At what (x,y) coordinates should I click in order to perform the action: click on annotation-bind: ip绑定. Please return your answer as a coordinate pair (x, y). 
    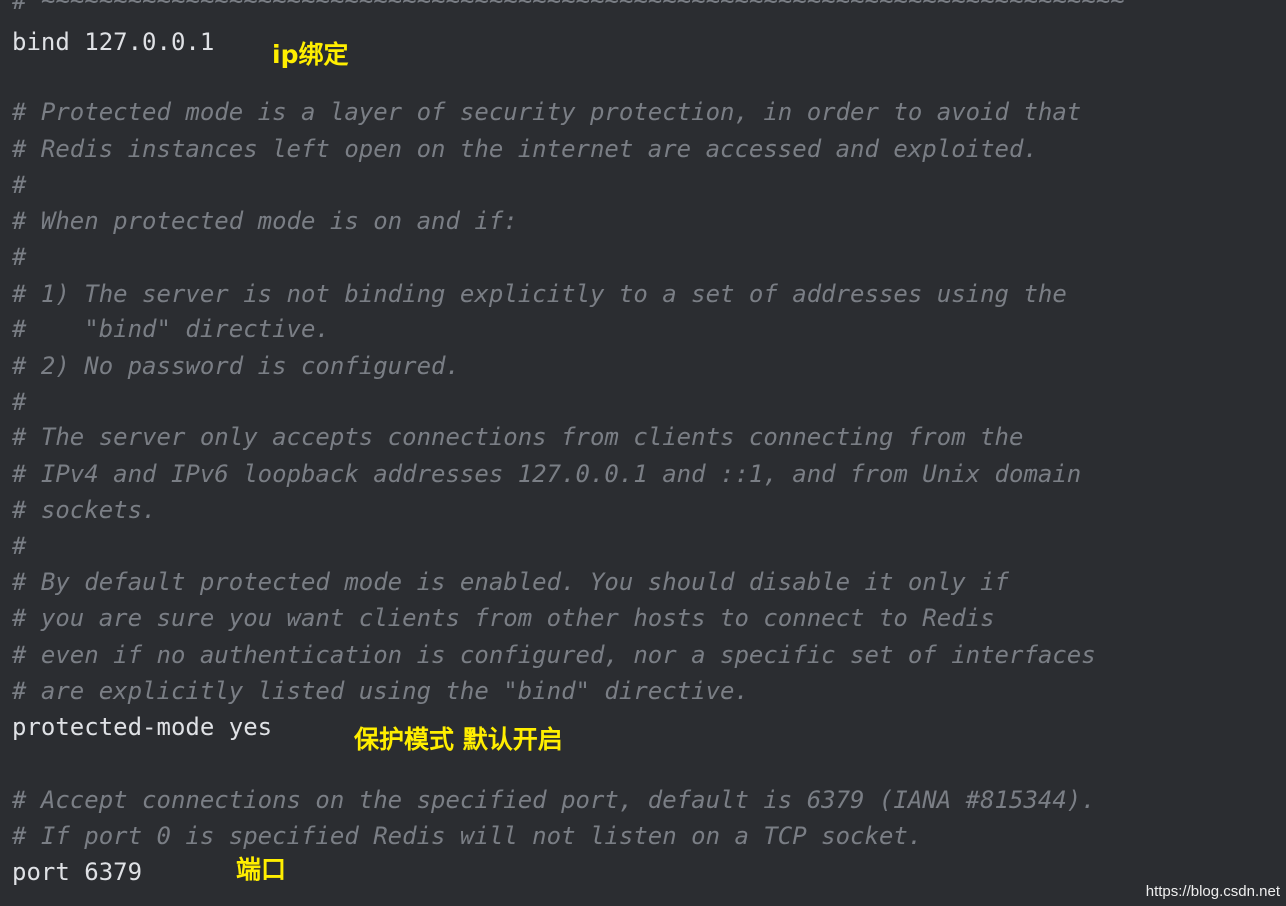
    Looking at the image, I should click on (310, 54).